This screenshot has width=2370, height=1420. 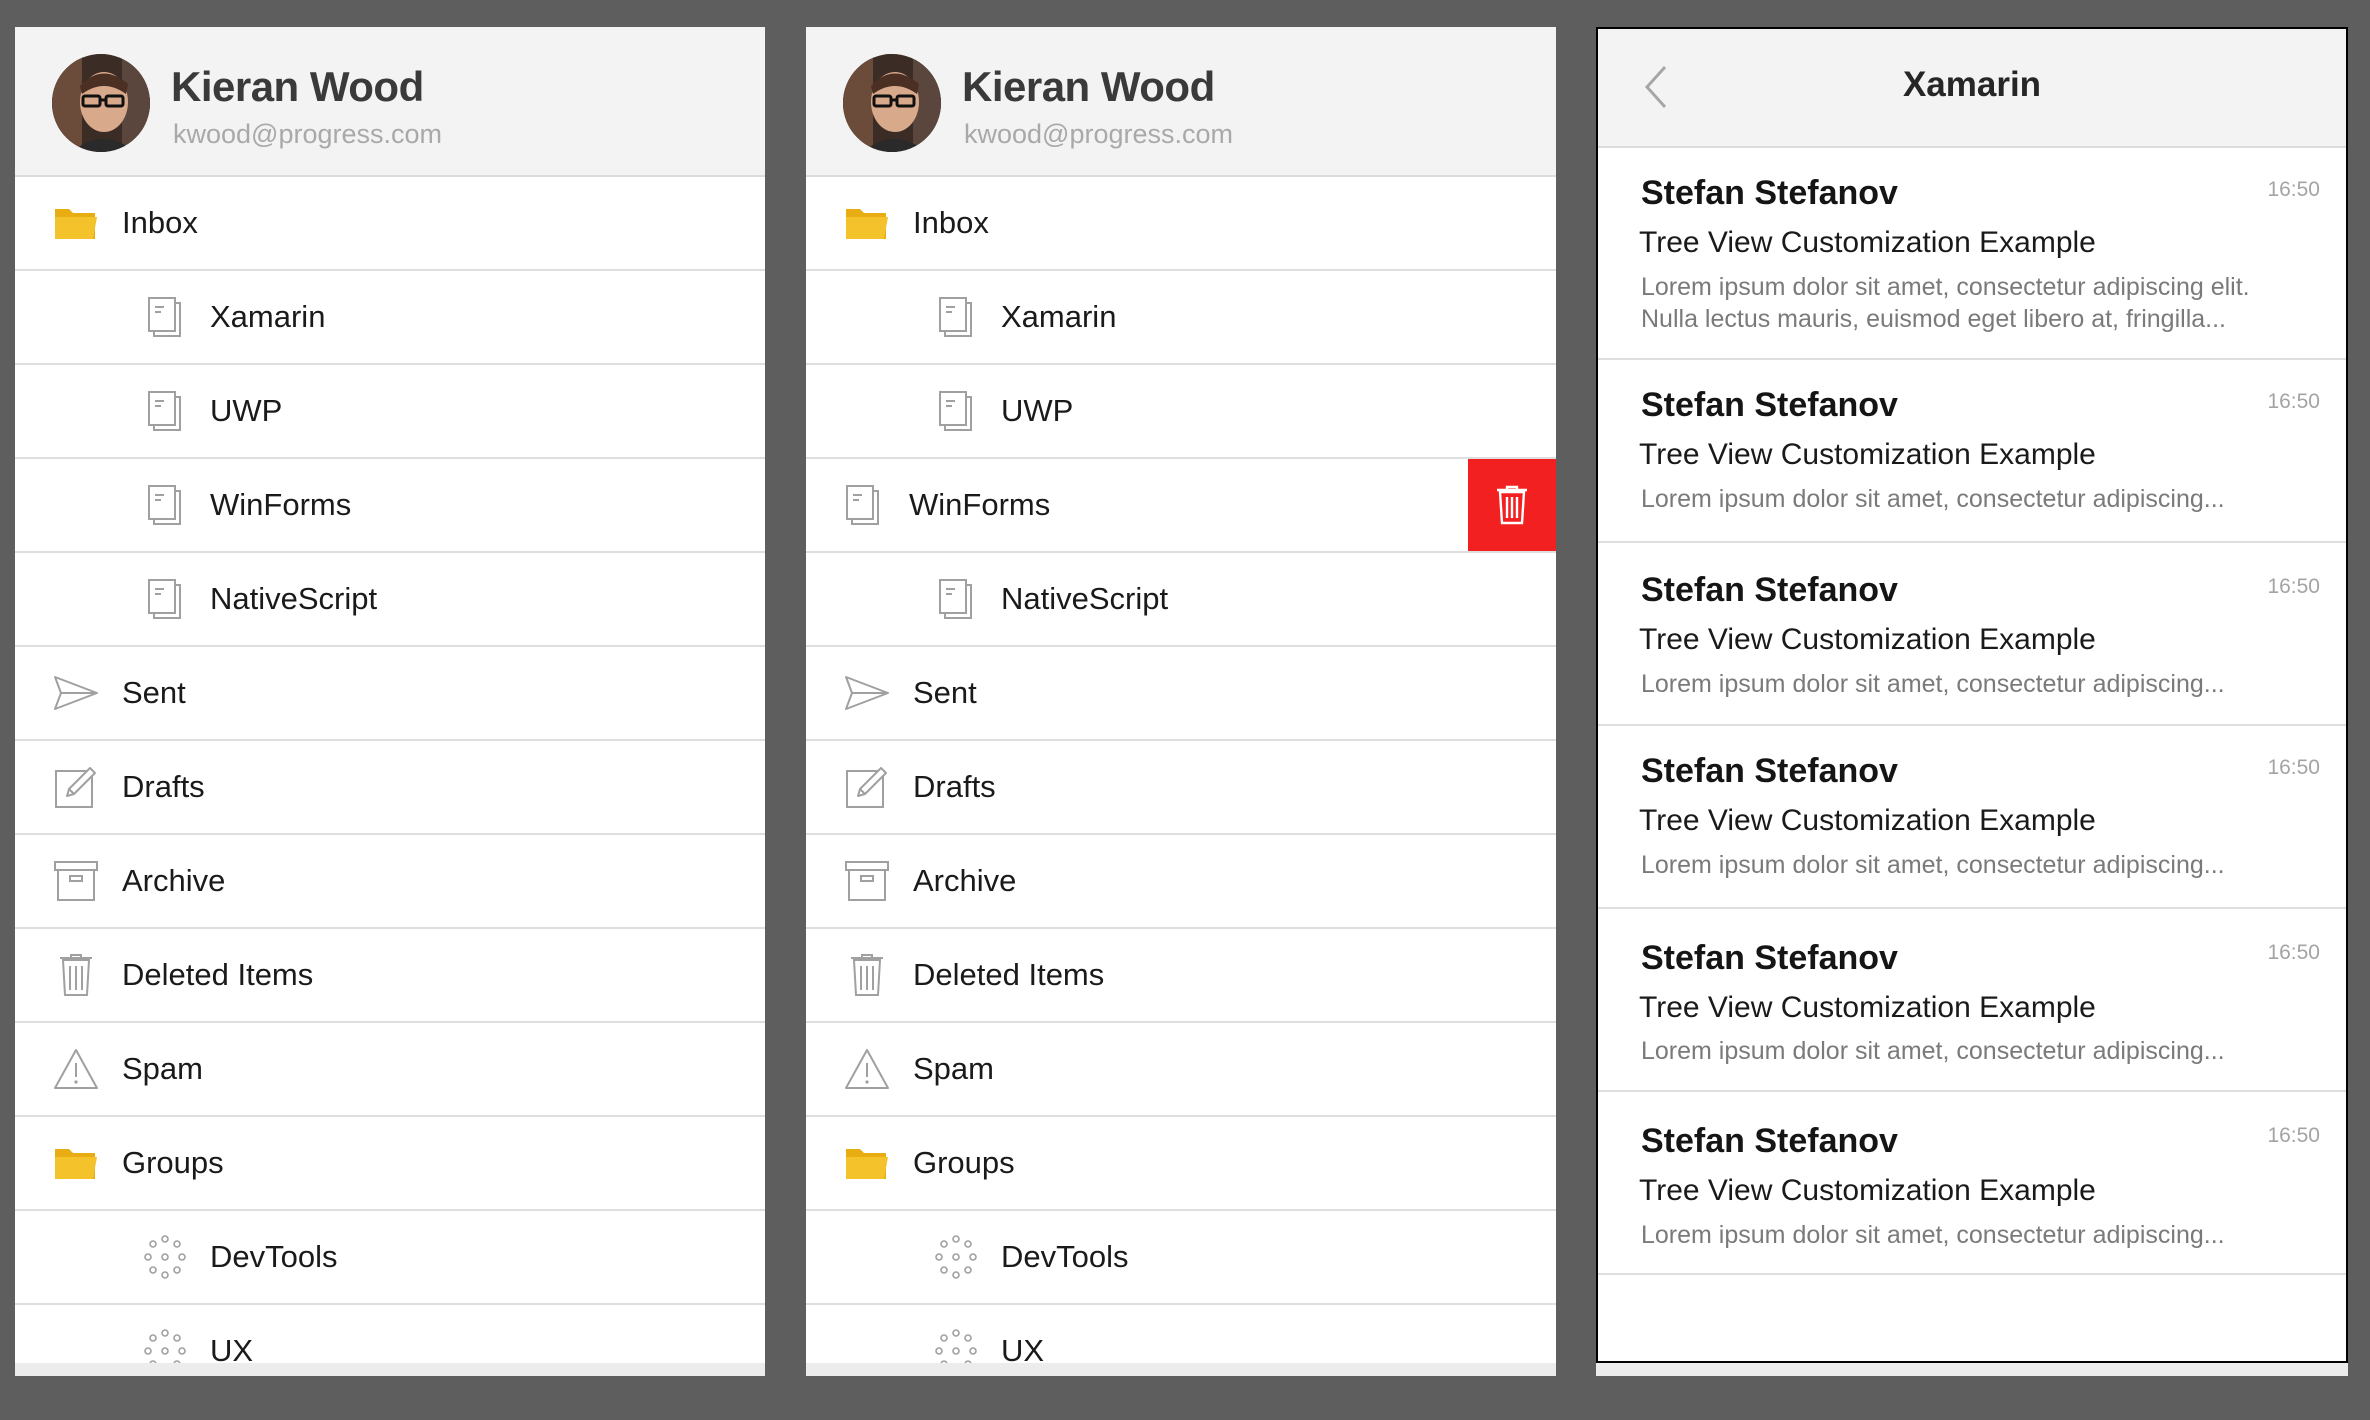 I want to click on delete-button, so click(x=1512, y=505).